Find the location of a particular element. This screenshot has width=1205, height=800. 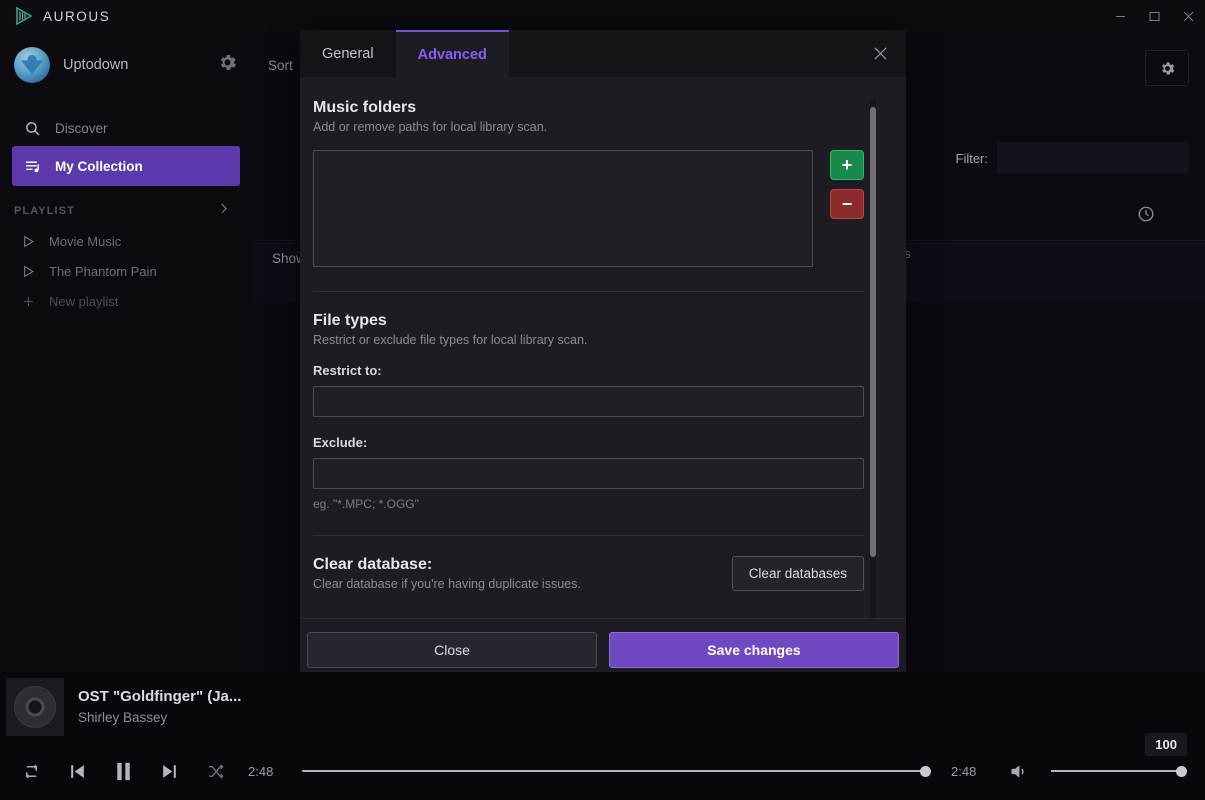

minimize-icon is located at coordinates (1120, 16).